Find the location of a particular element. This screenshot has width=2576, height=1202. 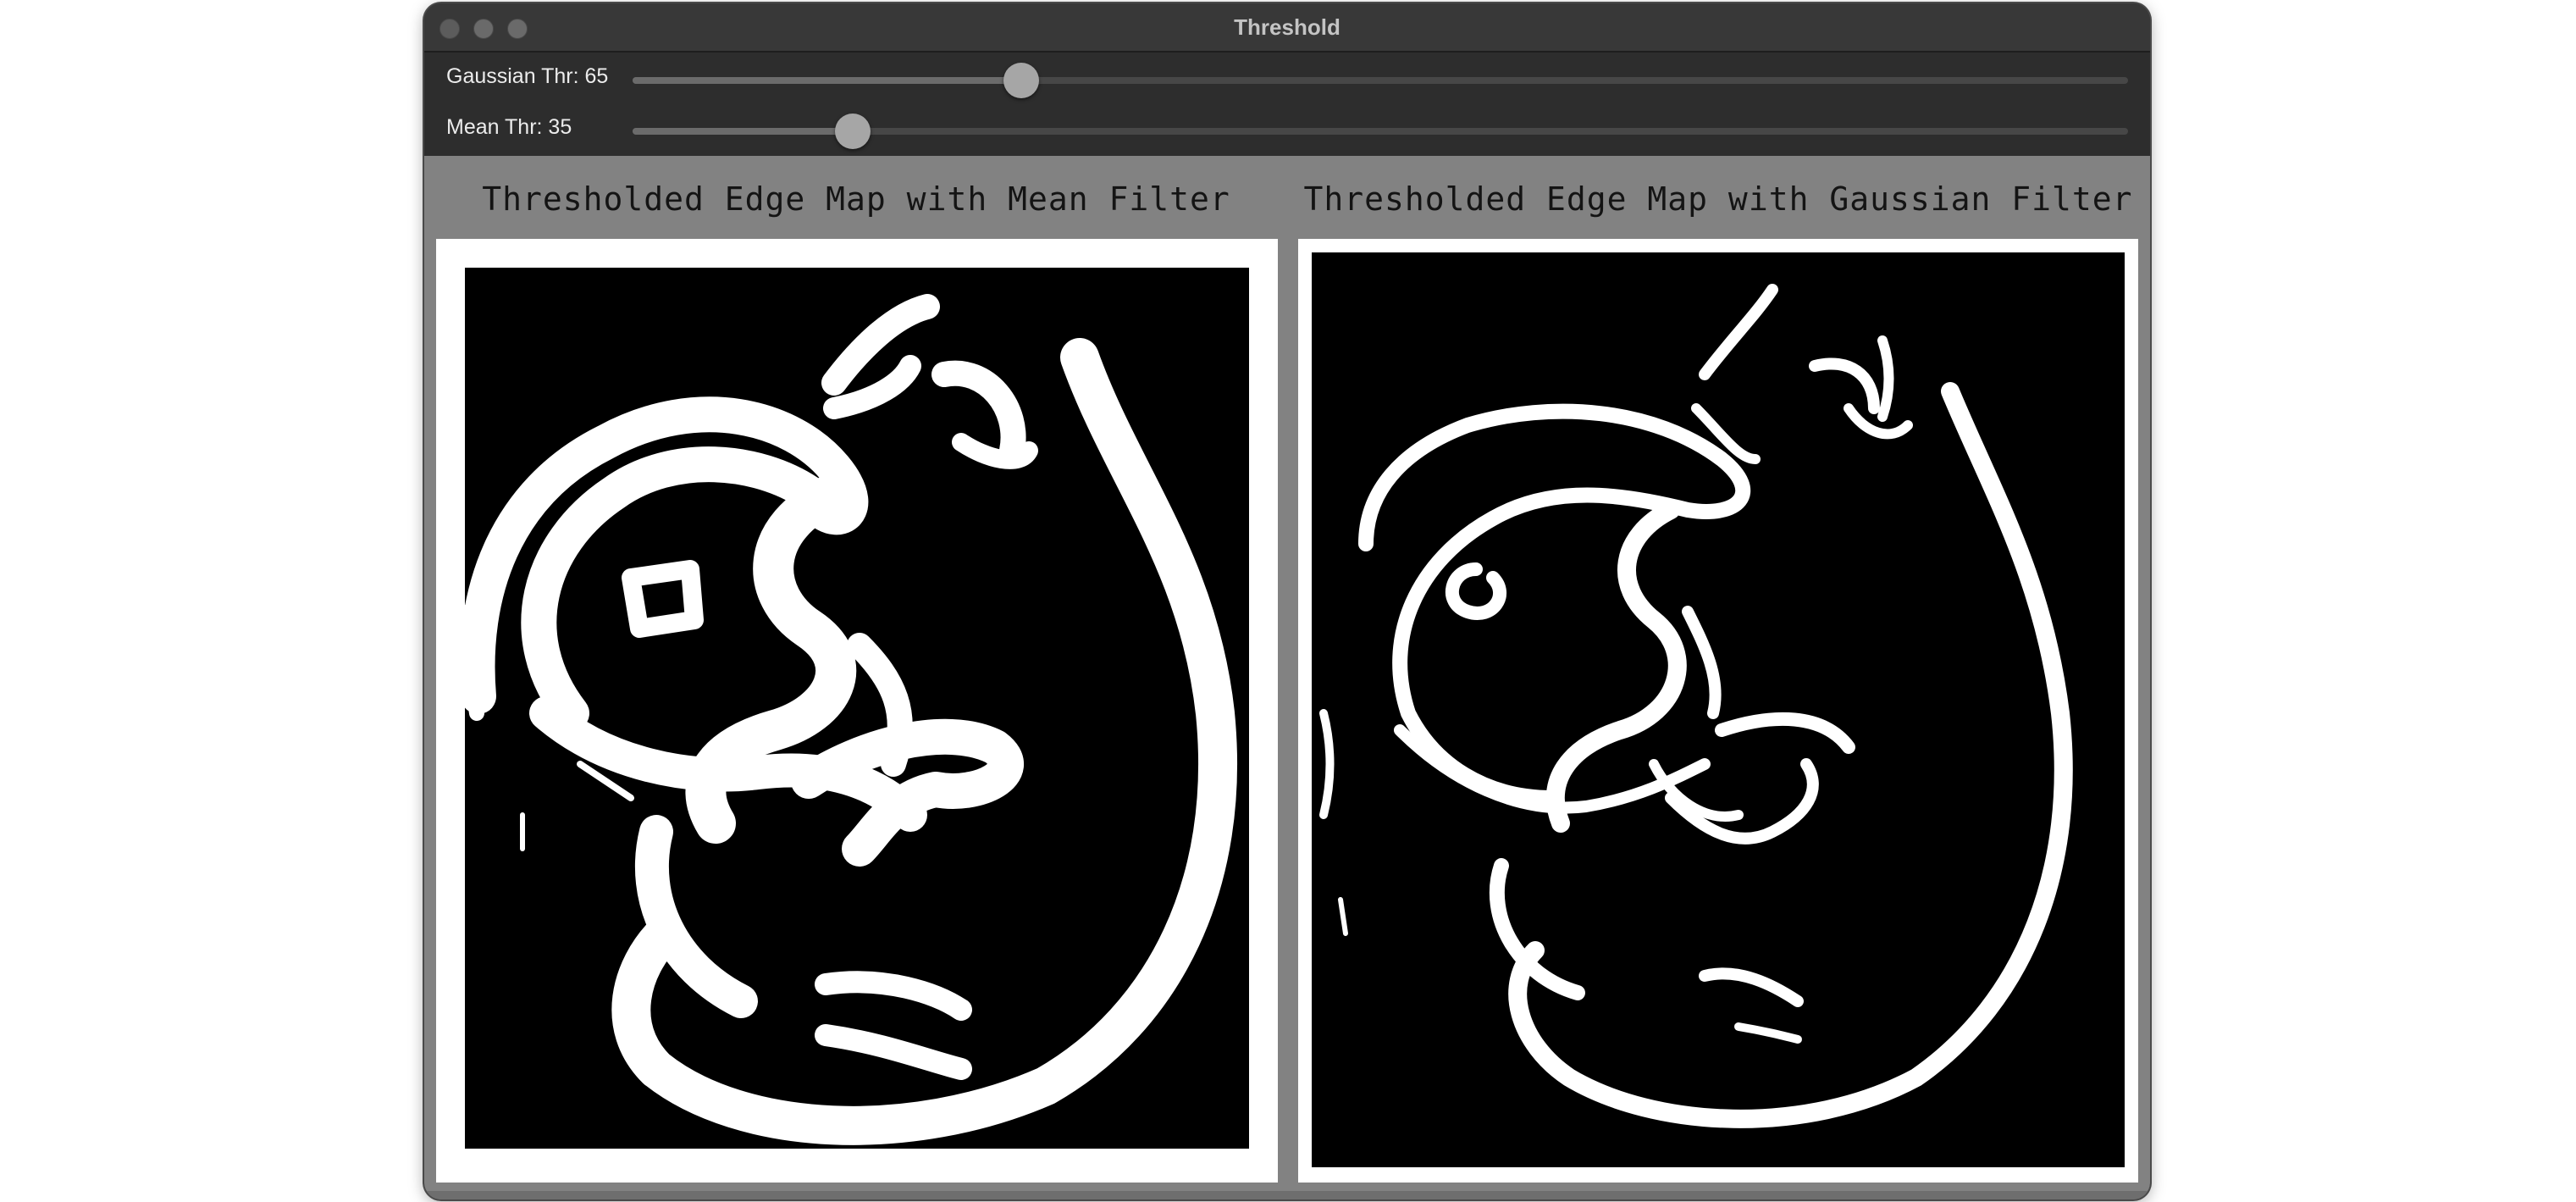

title-bar: Threshold is located at coordinates (1287, 28).